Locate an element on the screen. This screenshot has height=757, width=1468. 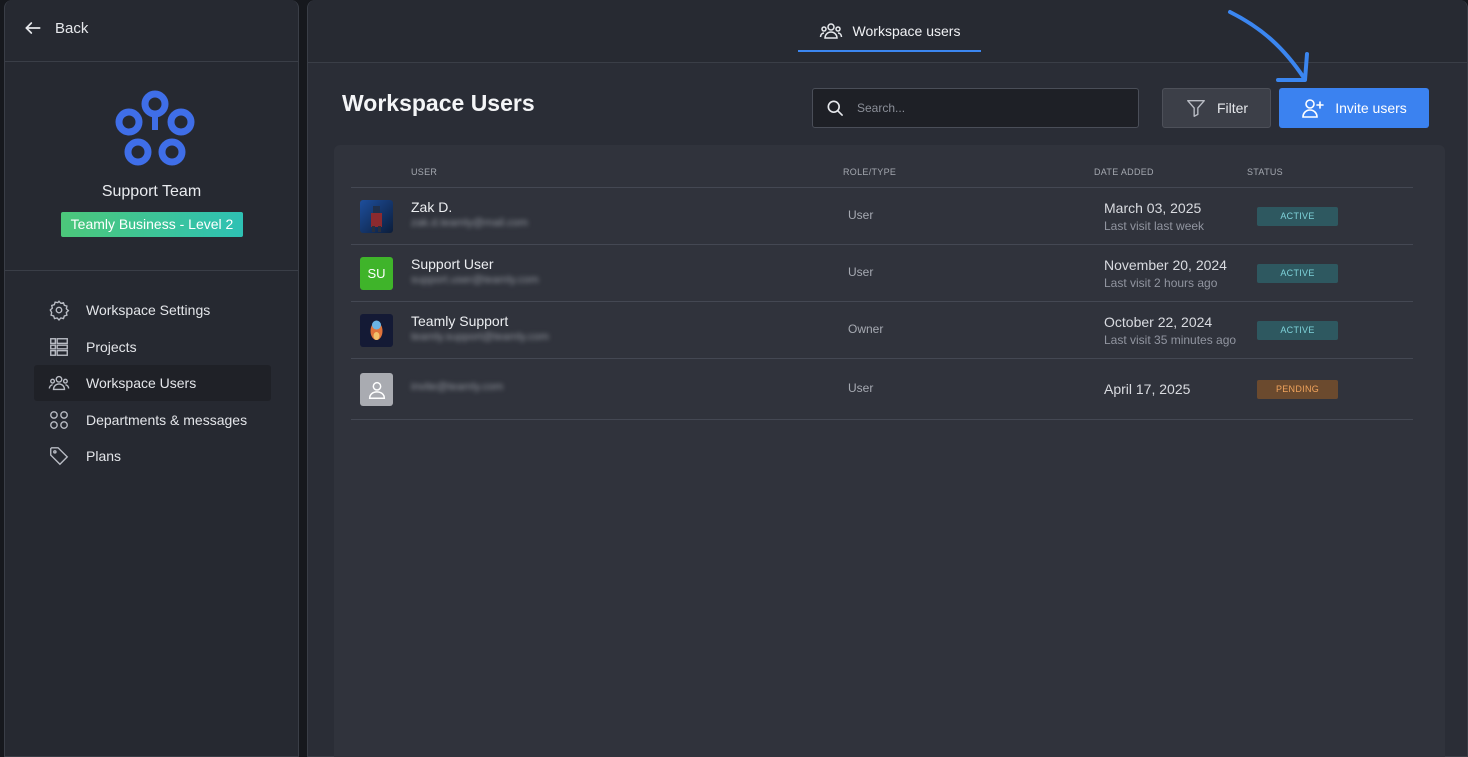
sidebar-item-label: Workspace Users is located at coordinates (141, 383).